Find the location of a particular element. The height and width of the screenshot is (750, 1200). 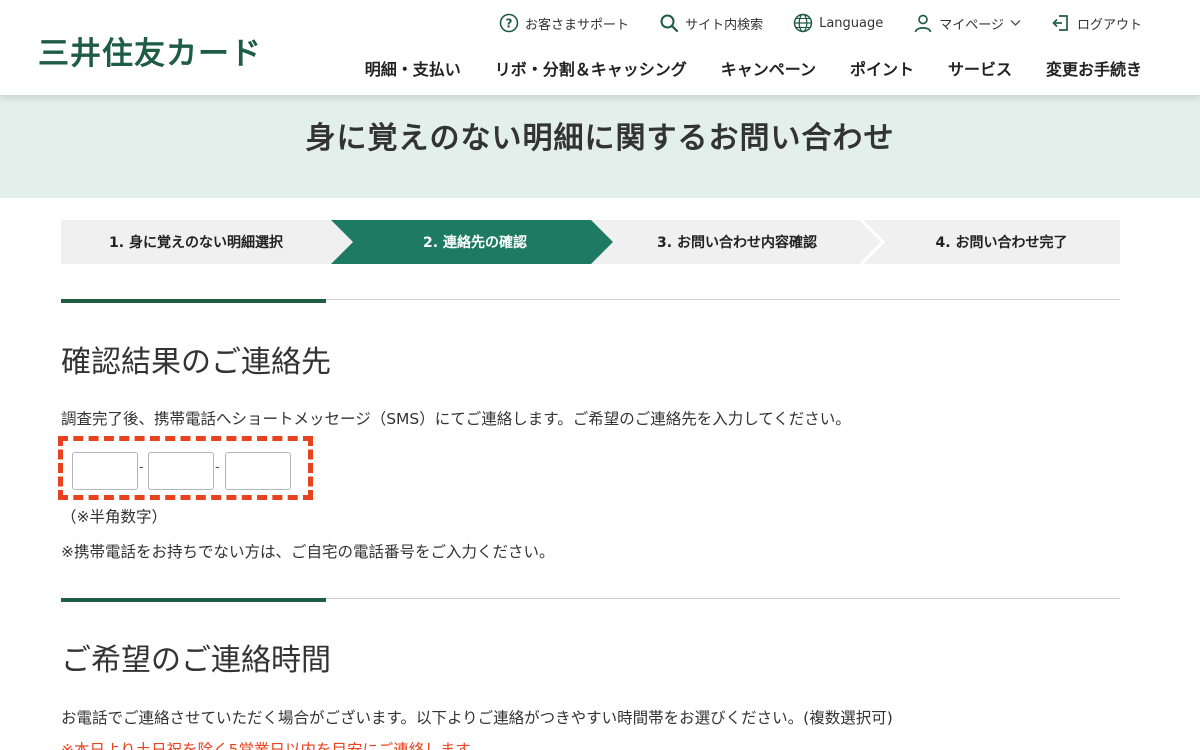

page-hero: 身に覚えのない明細に関するお問い合わせ is located at coordinates (600, 146).